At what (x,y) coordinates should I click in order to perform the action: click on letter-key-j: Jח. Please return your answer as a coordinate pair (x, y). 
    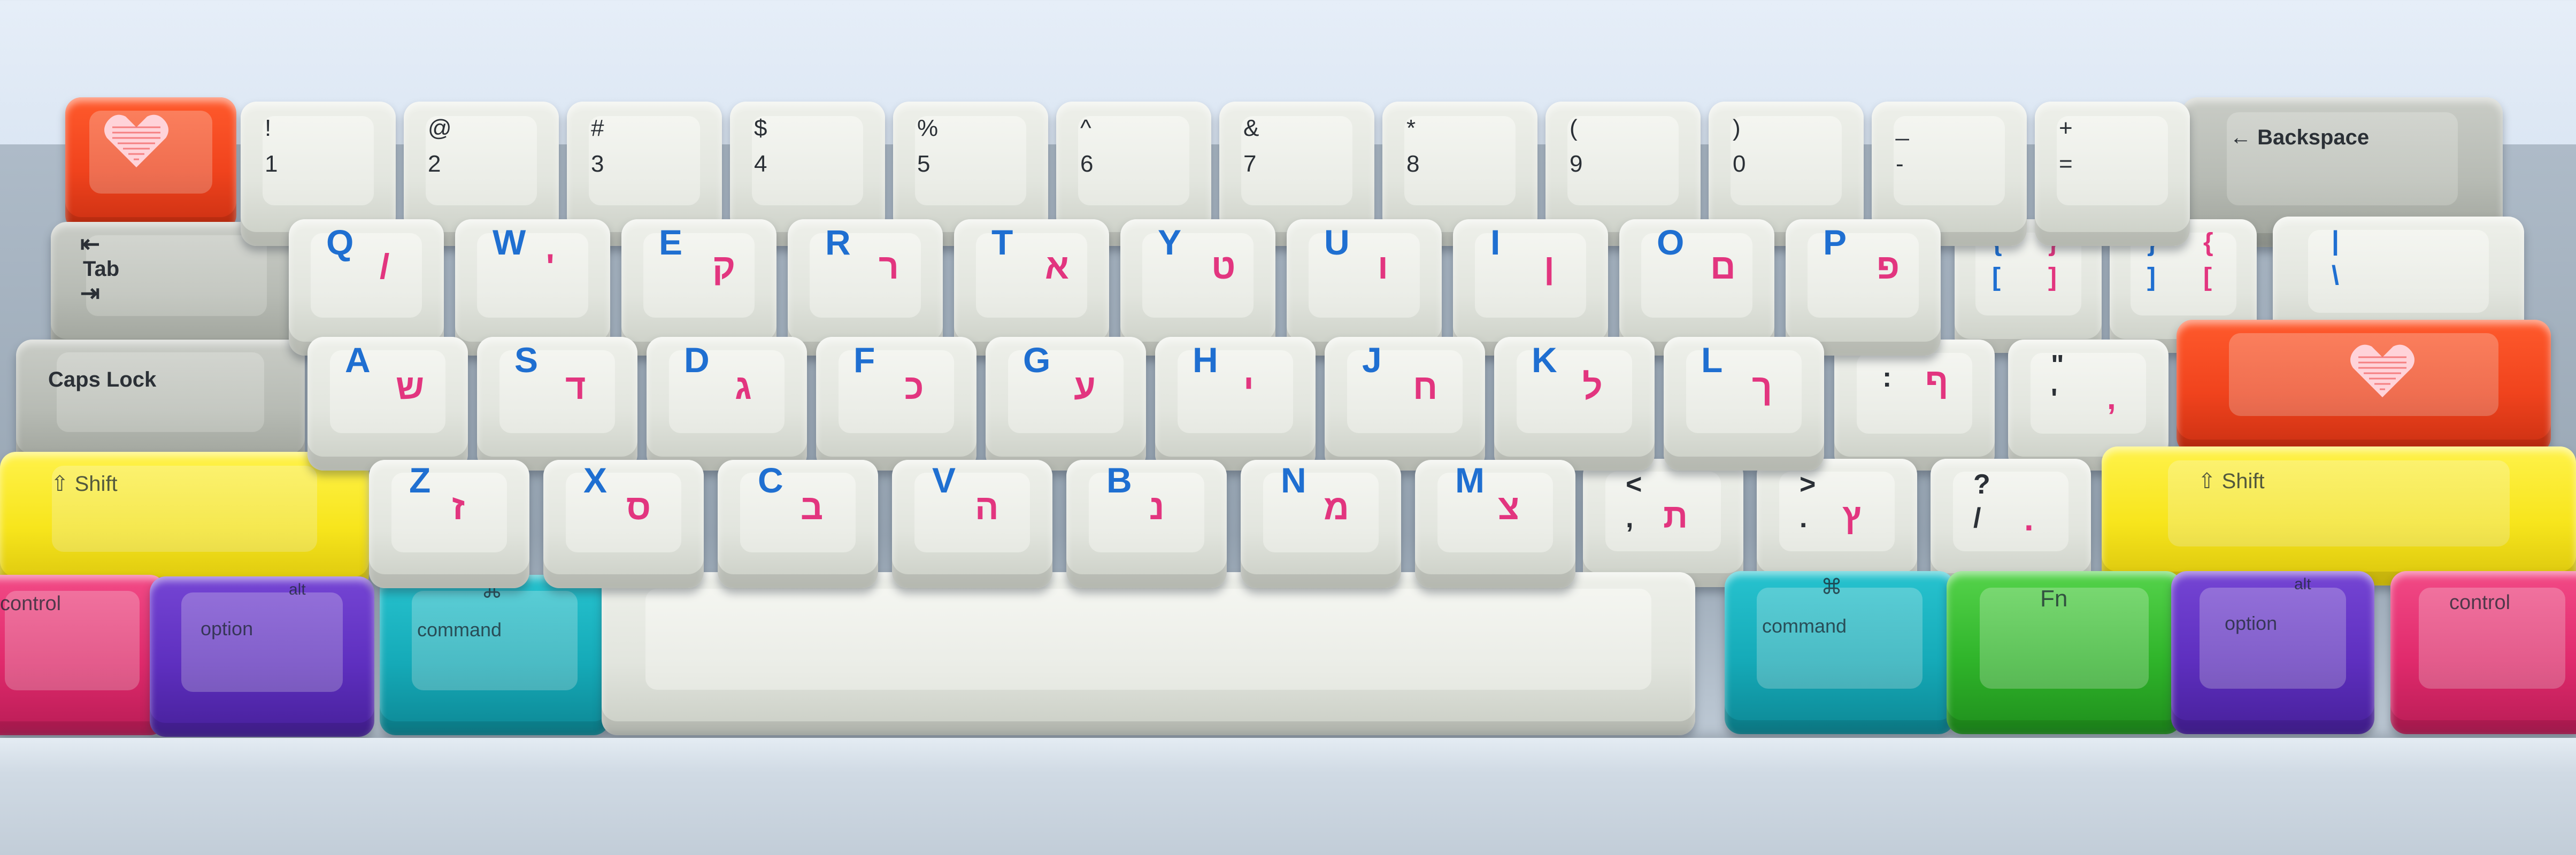
    Looking at the image, I should click on (1405, 404).